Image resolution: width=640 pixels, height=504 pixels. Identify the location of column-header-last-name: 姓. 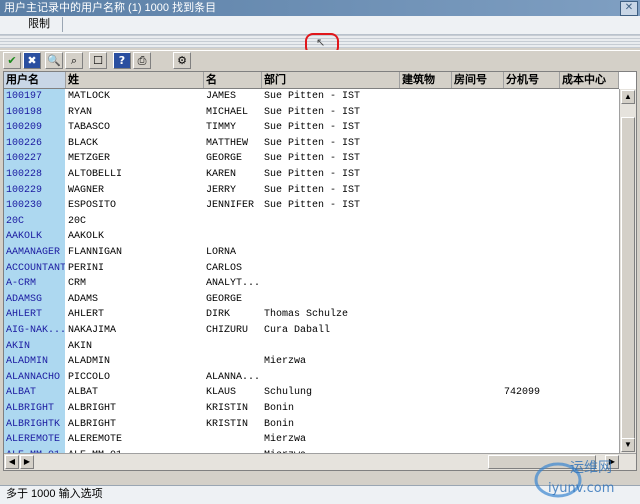
(135, 80).